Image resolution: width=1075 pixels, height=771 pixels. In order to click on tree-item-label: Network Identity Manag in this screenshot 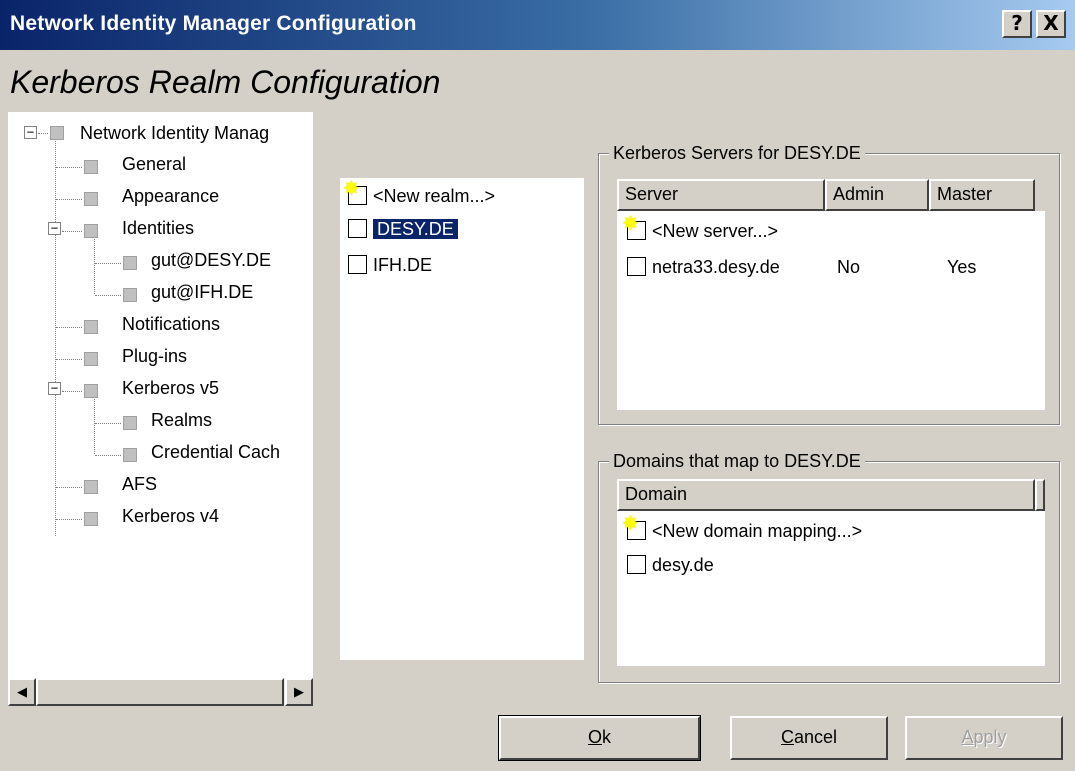, I will do `click(175, 133)`.